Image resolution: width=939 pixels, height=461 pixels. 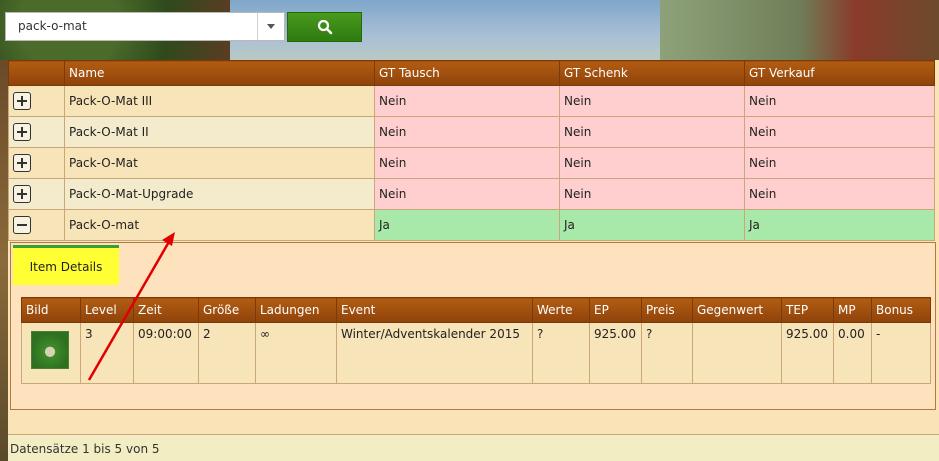 What do you see at coordinates (615, 310) in the screenshot?
I see `column-header-ep: EP` at bounding box center [615, 310].